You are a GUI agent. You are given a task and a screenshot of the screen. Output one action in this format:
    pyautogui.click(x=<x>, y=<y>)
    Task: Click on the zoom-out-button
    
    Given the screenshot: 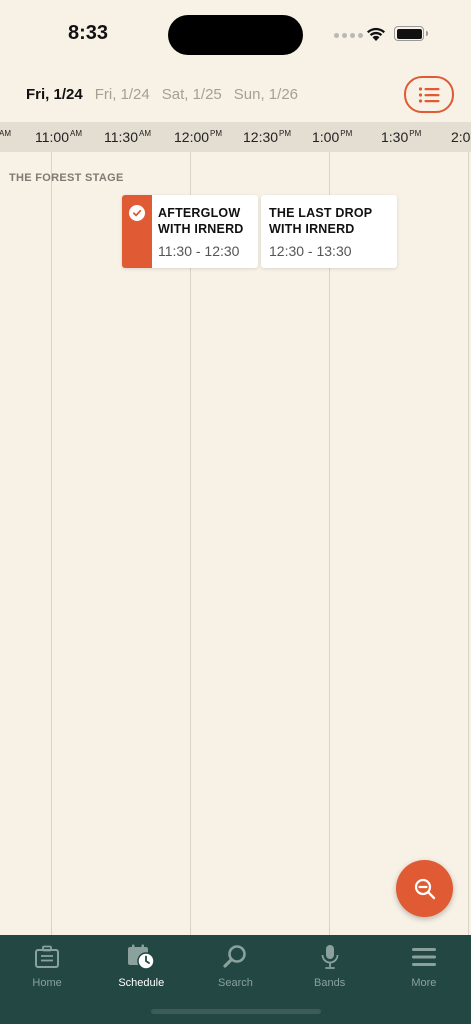 What is the action you would take?
    pyautogui.click(x=424, y=888)
    